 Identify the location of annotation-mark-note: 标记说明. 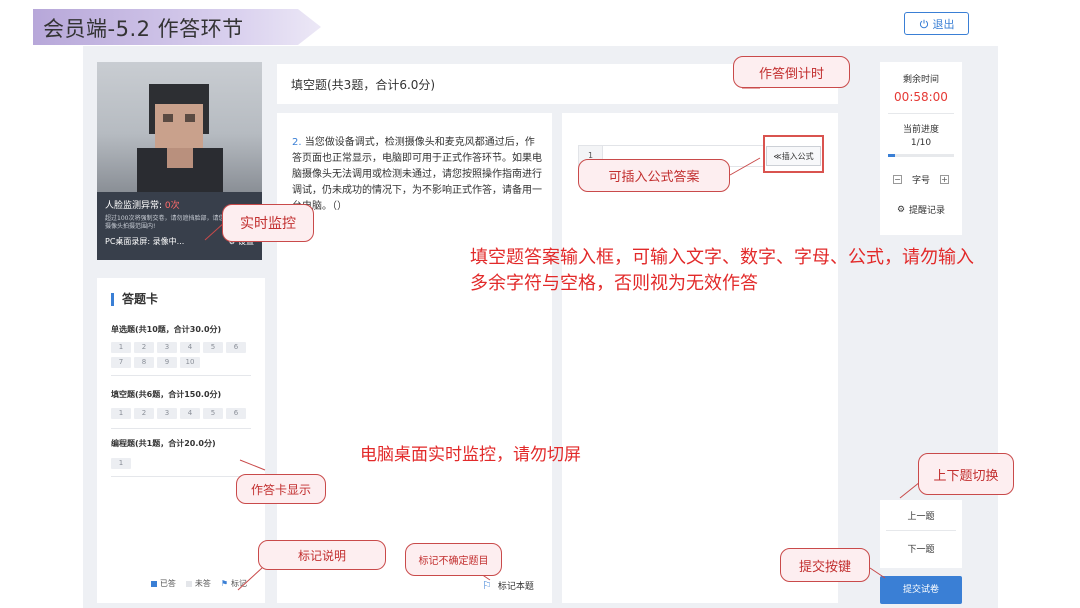
(322, 555).